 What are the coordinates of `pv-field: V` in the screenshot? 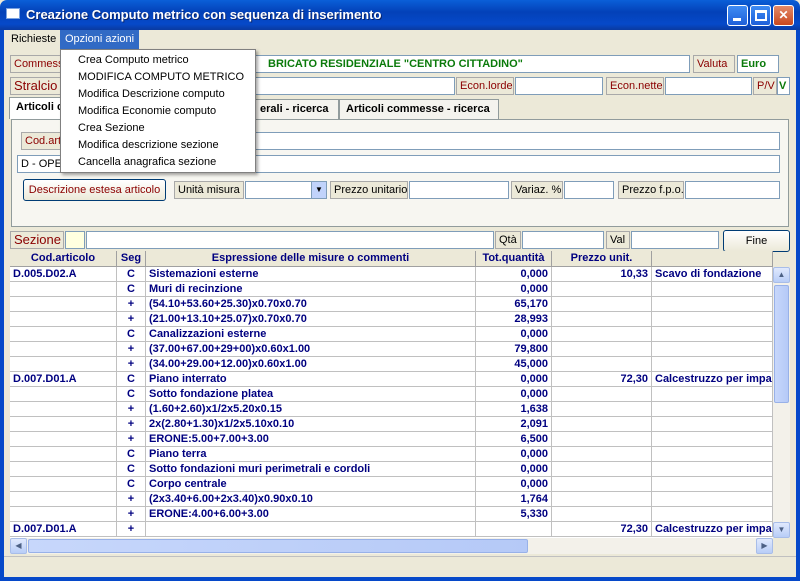 It's located at (783, 86).